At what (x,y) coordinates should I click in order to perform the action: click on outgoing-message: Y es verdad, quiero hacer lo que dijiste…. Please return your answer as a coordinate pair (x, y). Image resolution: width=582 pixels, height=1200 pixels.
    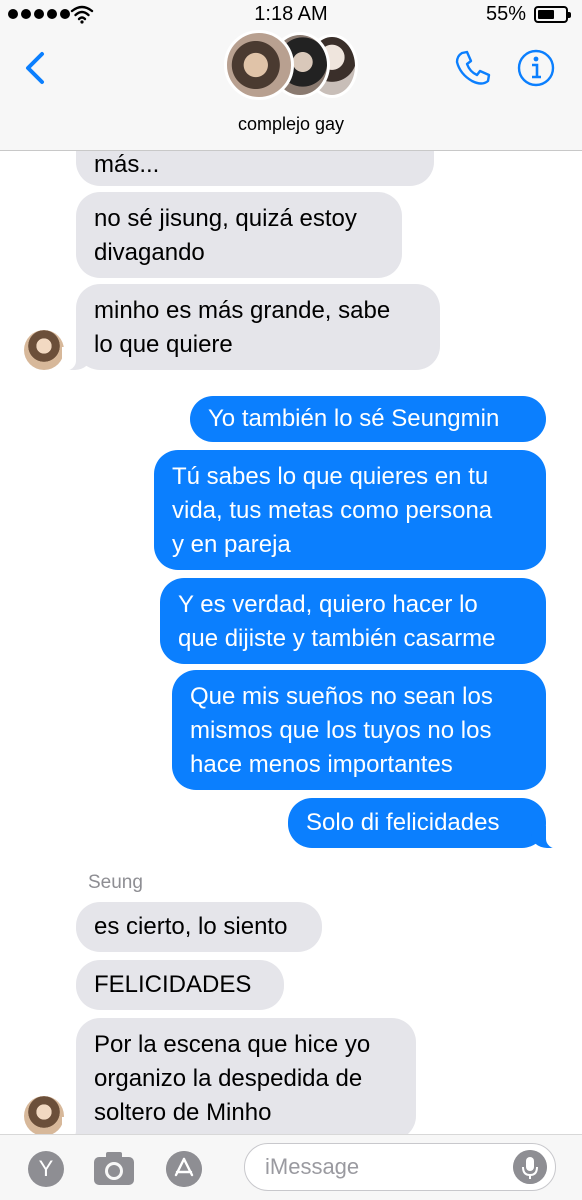
    Looking at the image, I should click on (353, 621).